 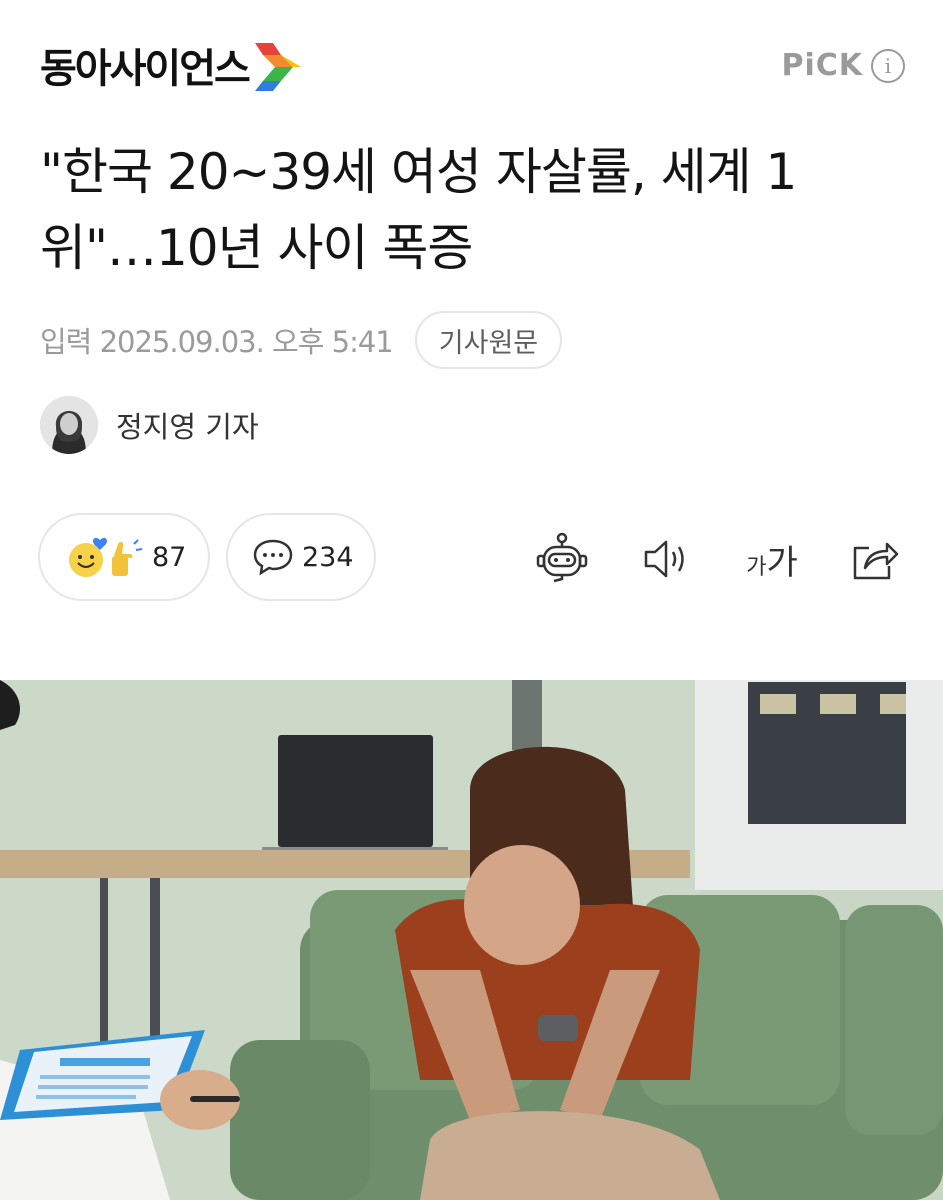 I want to click on reaction-emoji-icon, so click(x=106, y=557).